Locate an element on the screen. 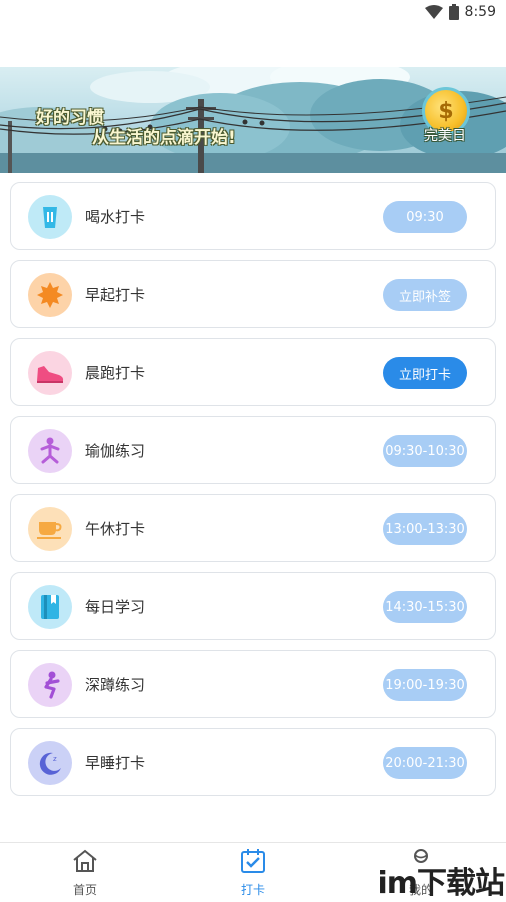 This screenshot has width=506, height=902. perfect-day-label: 完美日 is located at coordinates (445, 136).